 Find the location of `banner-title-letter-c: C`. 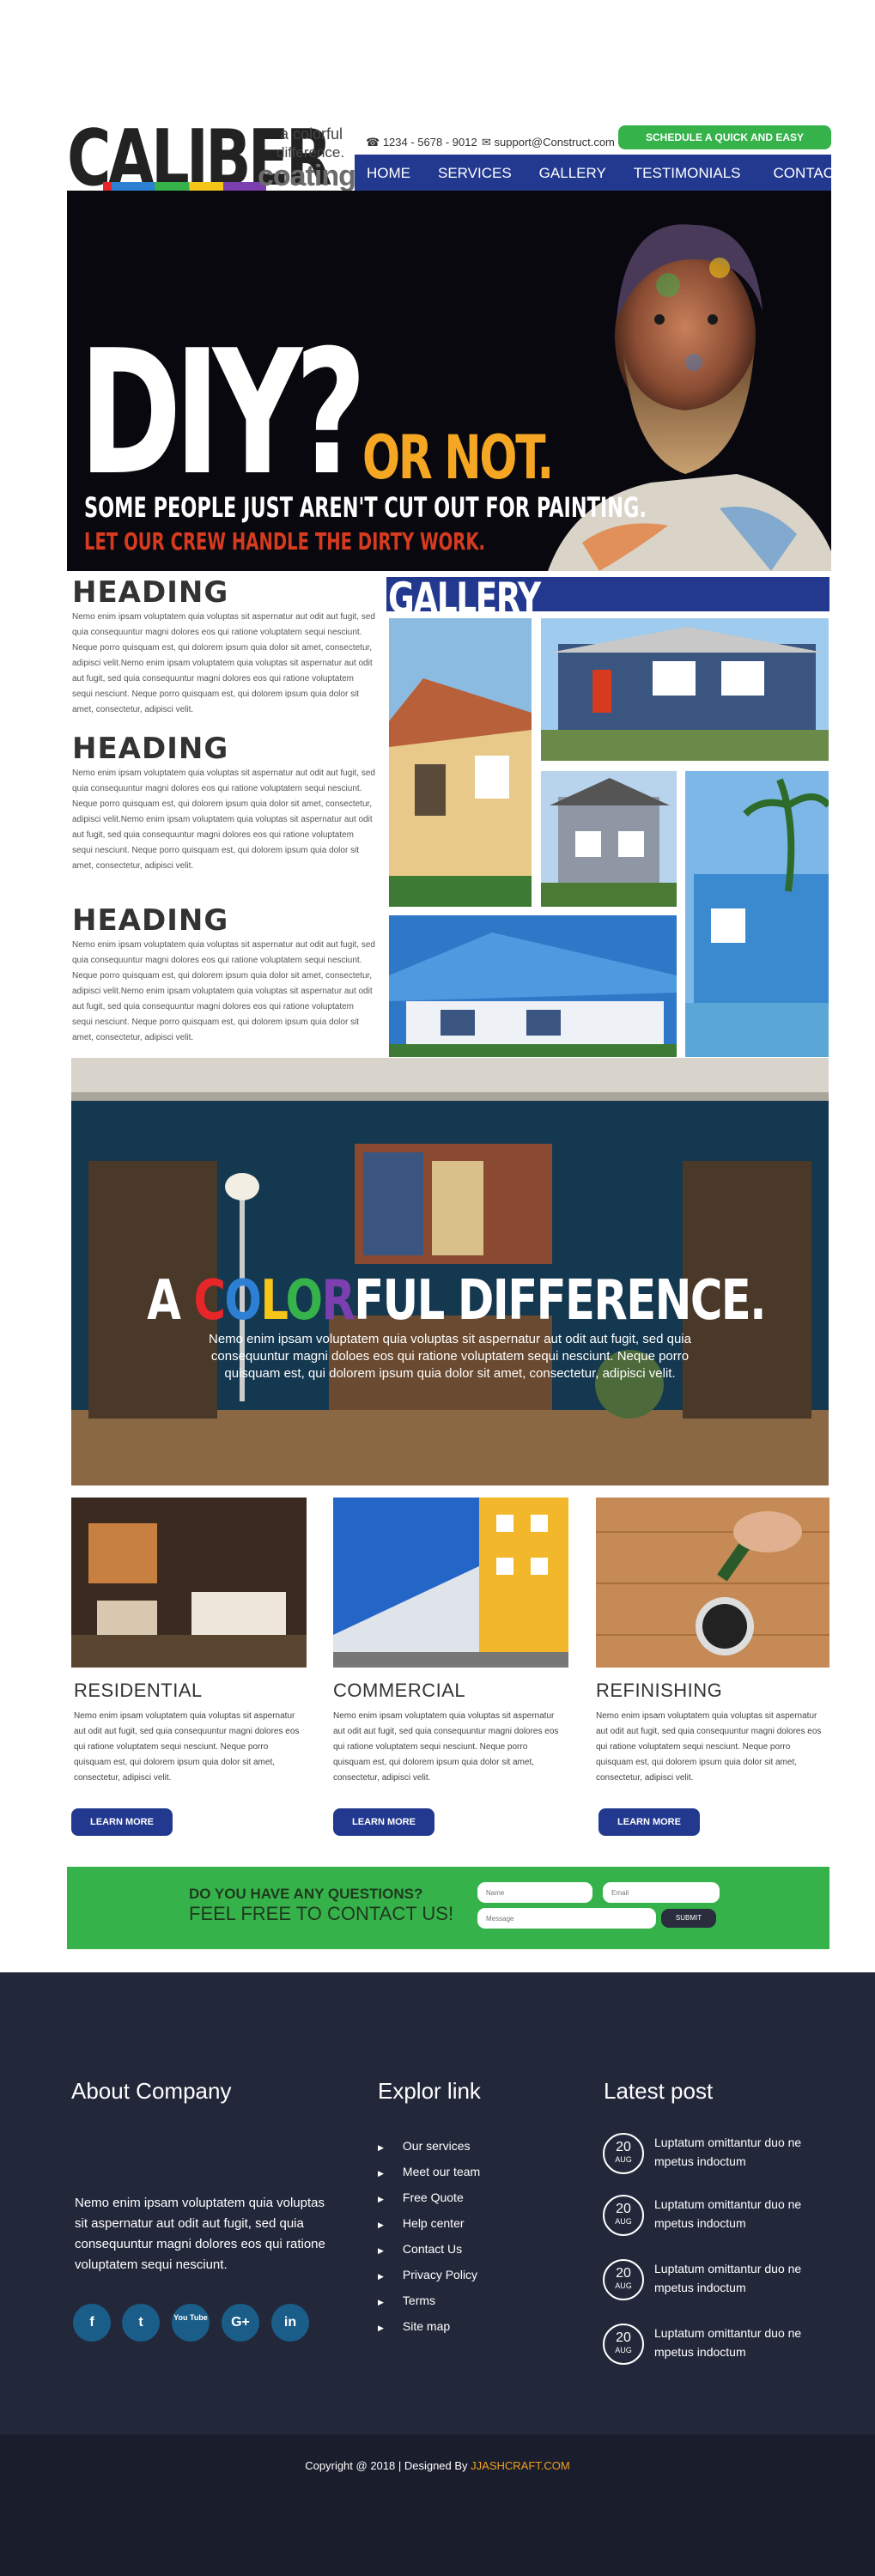

banner-title-letter-c: C is located at coordinates (209, 1301).